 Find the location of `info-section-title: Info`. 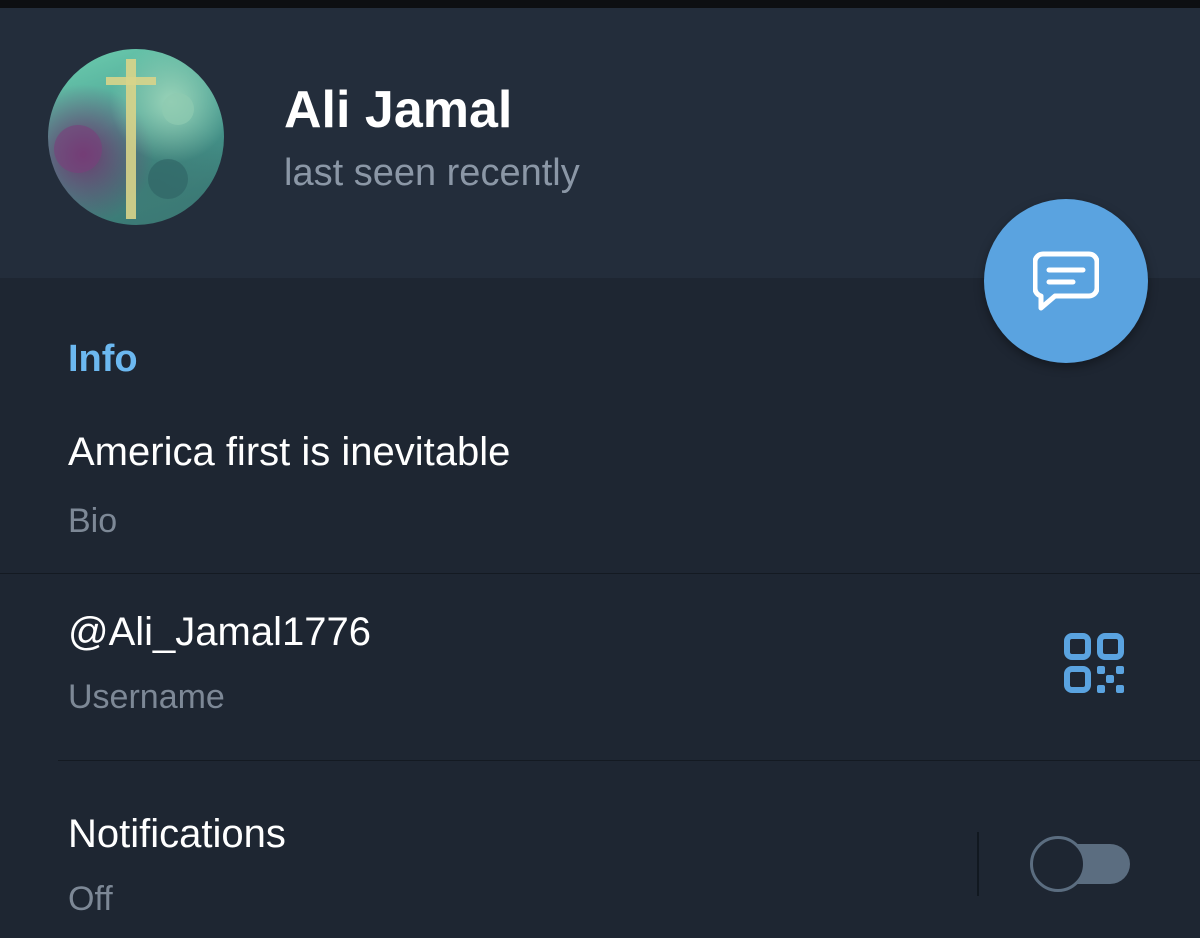

info-section-title: Info is located at coordinates (103, 359).